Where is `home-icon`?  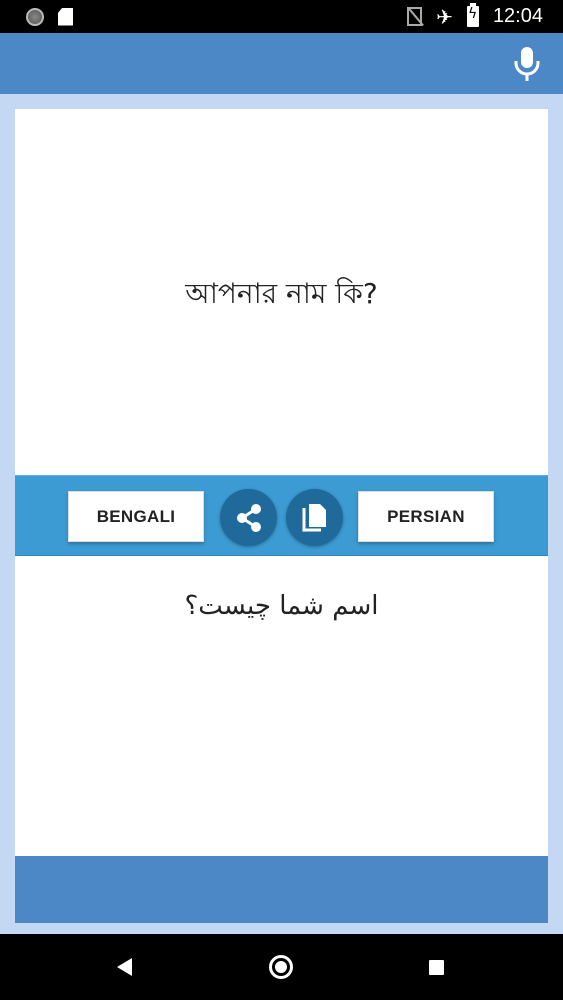 home-icon is located at coordinates (281, 967).